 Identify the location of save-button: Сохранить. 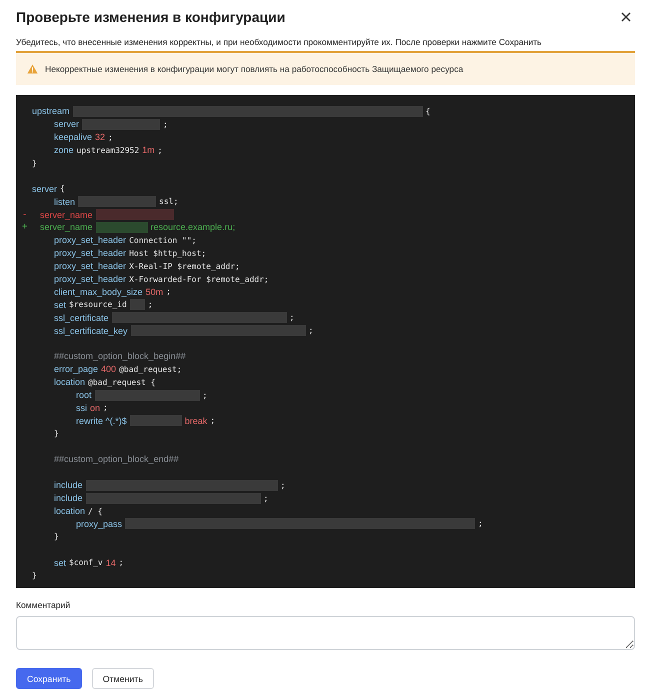
(49, 678).